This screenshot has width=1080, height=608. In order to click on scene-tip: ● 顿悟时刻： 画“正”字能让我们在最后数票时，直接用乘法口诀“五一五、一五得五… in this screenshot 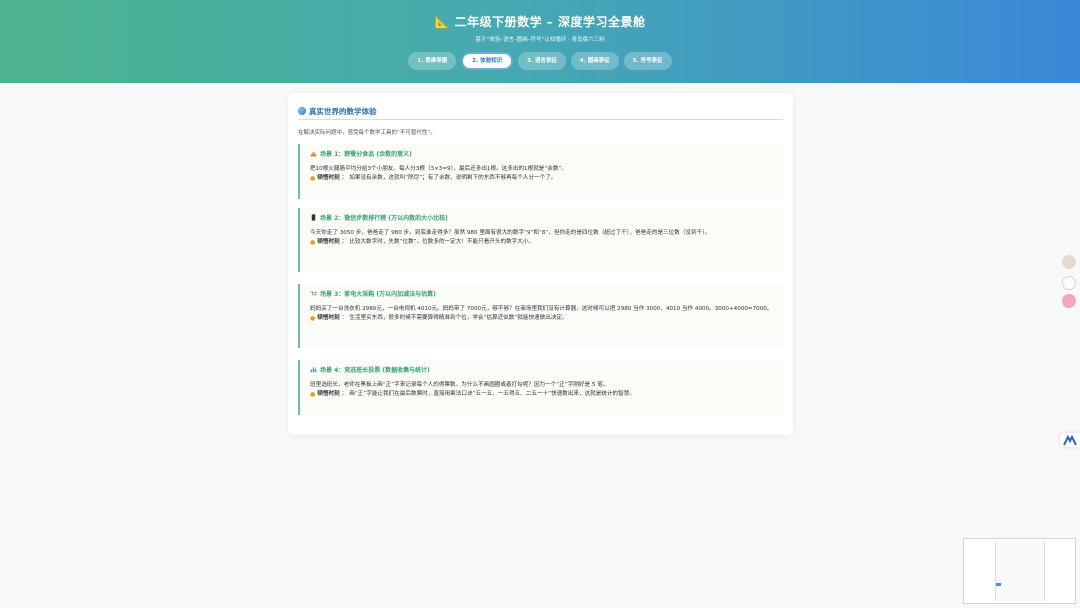, I will do `click(472, 394)`.